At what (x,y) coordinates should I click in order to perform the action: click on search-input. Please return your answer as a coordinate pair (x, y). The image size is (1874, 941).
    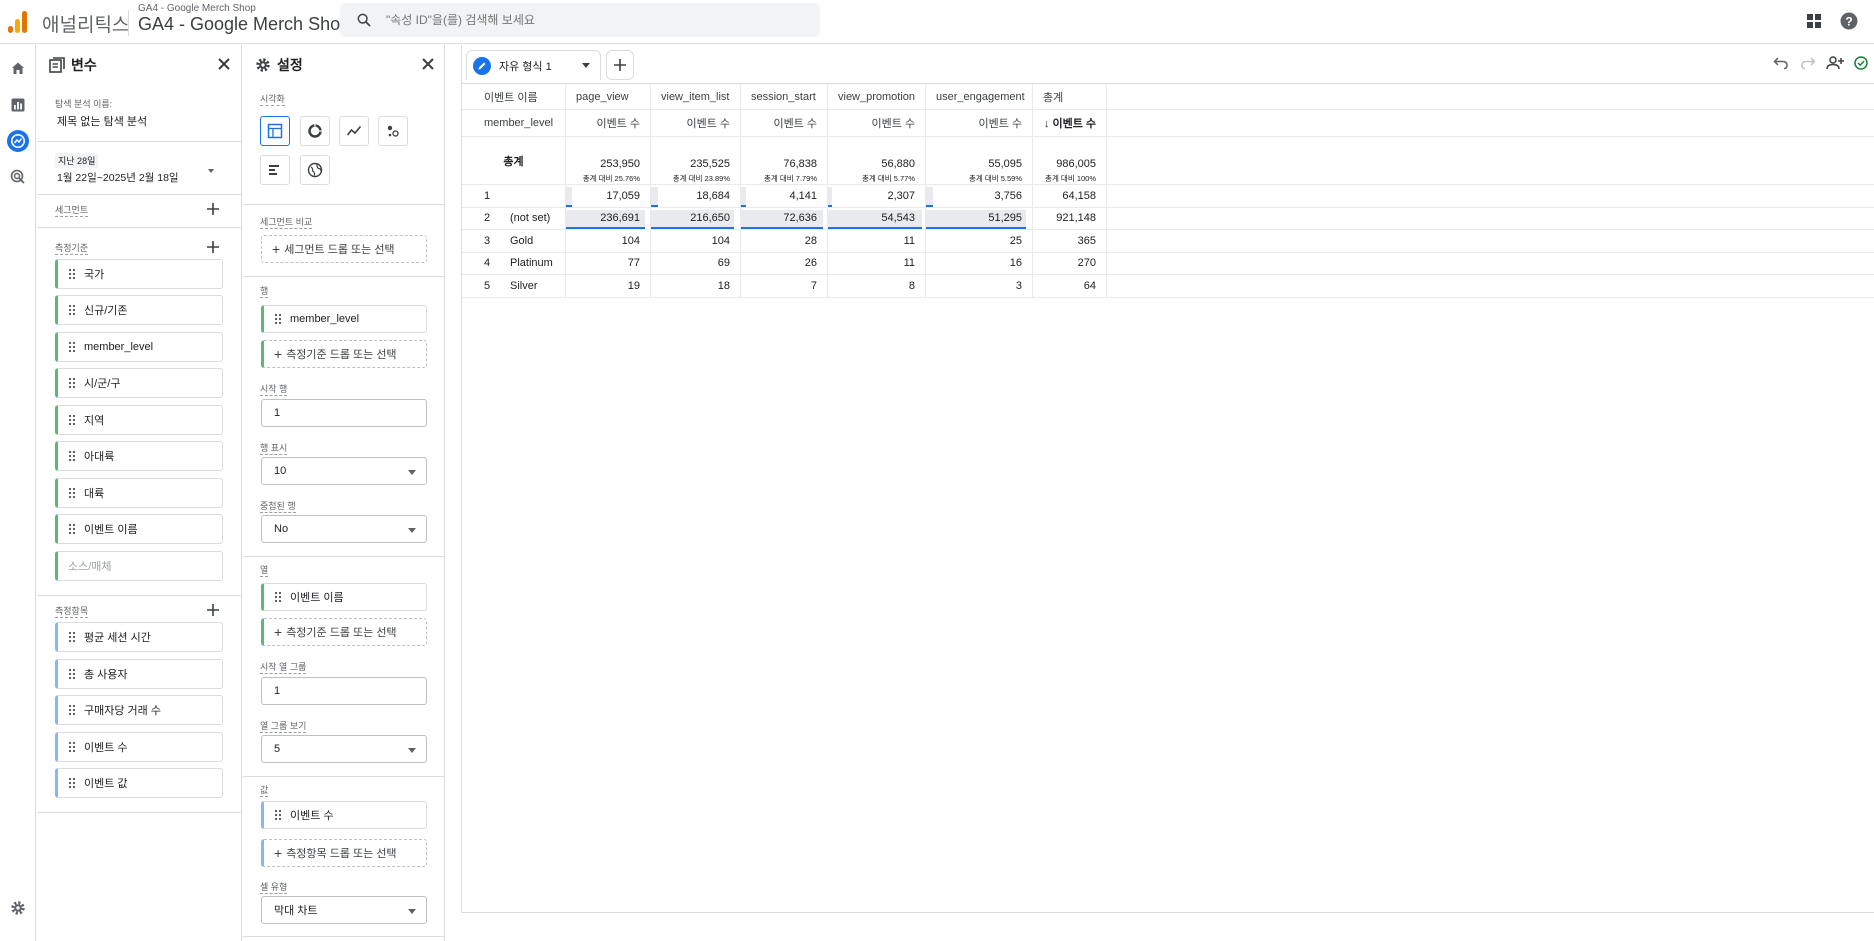
    Looking at the image, I should click on (596, 20).